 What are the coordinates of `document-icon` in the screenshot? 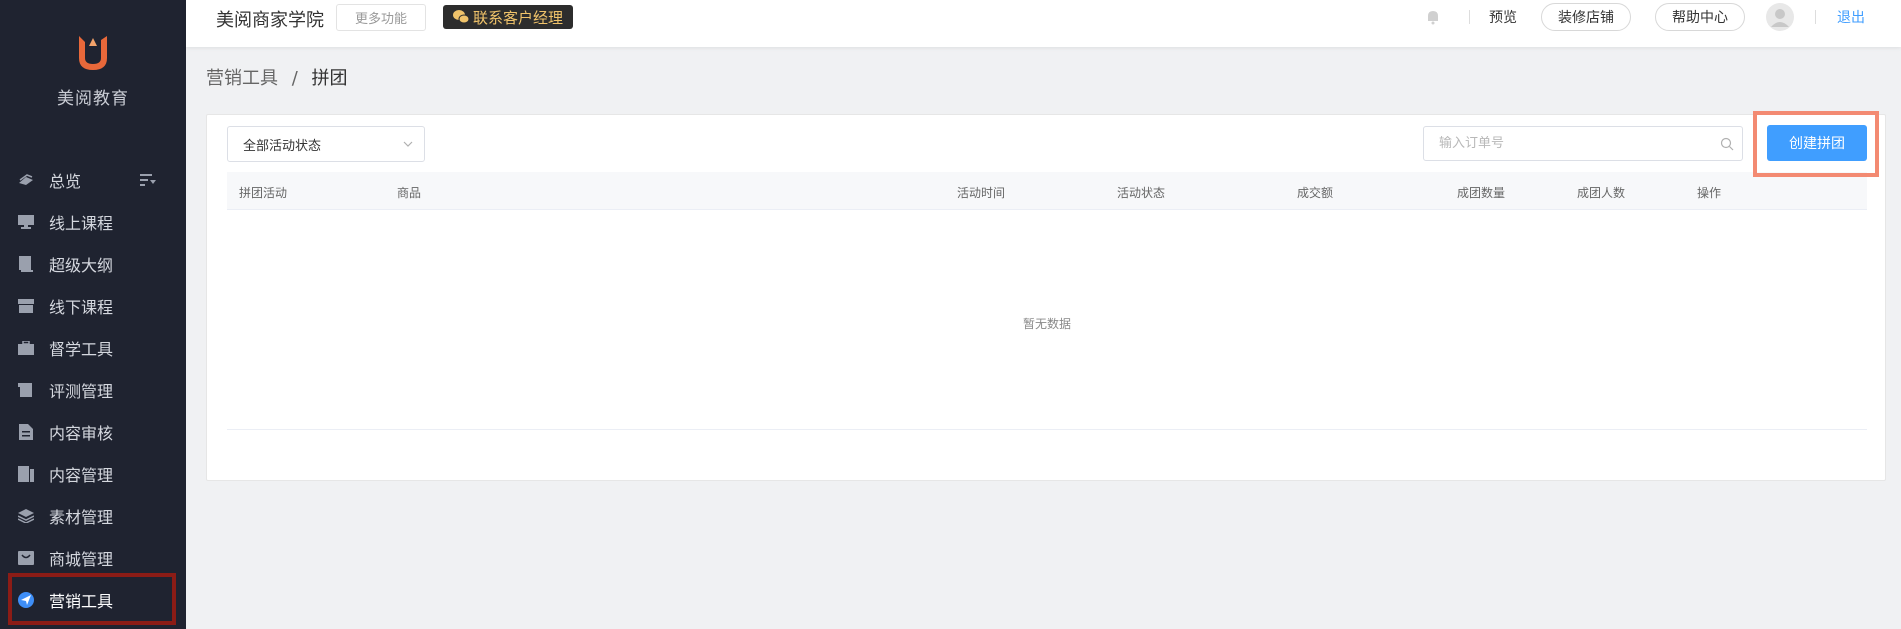 It's located at (26, 432).